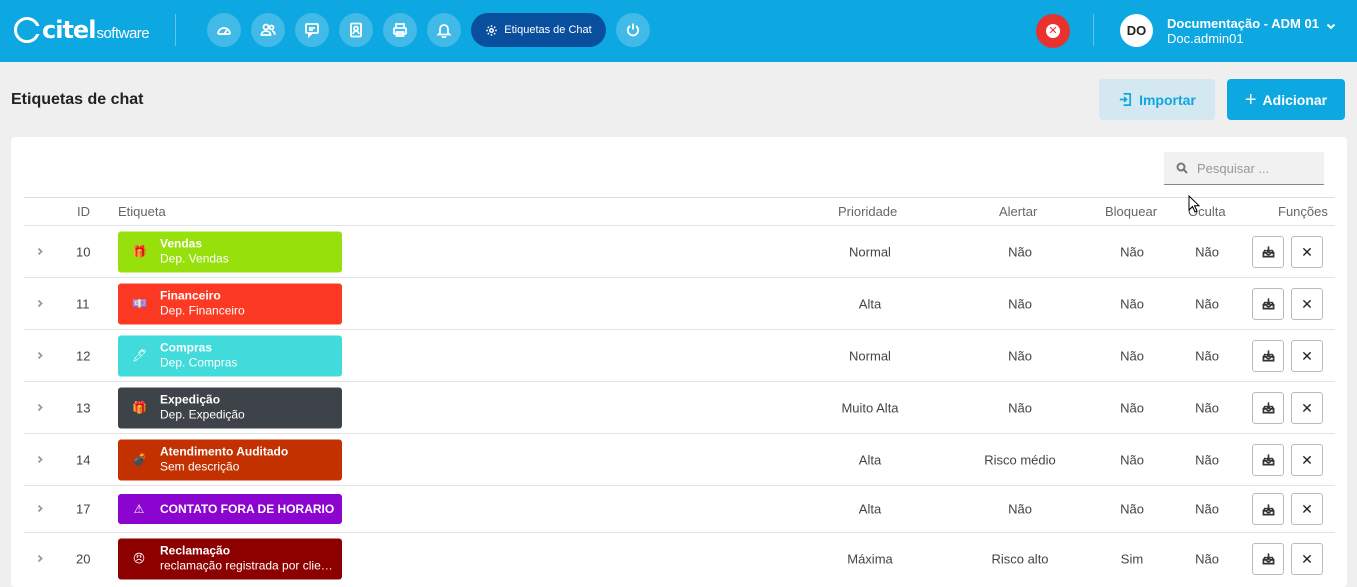 Image resolution: width=1357 pixels, height=587 pixels. Describe the element at coordinates (1194, 204) in the screenshot. I see `mouse-cursor-icon` at that location.